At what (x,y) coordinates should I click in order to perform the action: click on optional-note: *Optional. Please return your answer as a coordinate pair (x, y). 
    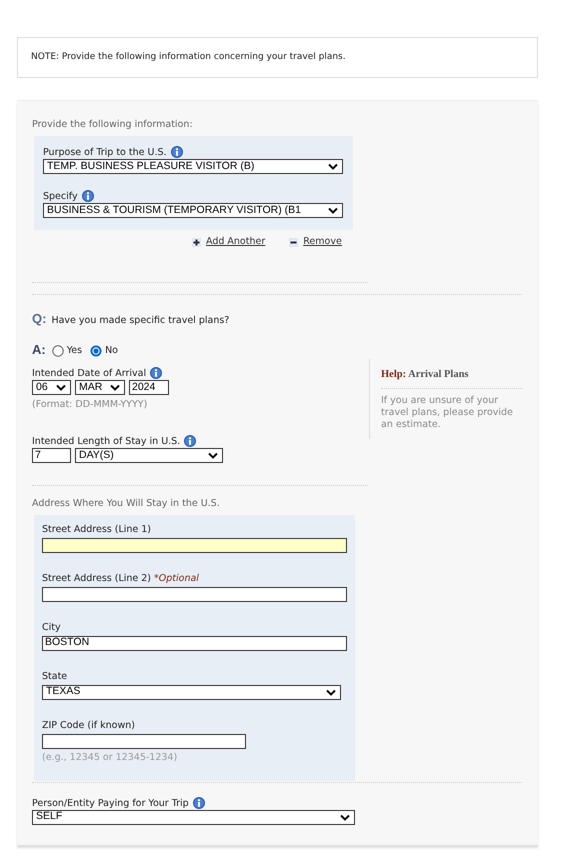
    Looking at the image, I should click on (176, 578).